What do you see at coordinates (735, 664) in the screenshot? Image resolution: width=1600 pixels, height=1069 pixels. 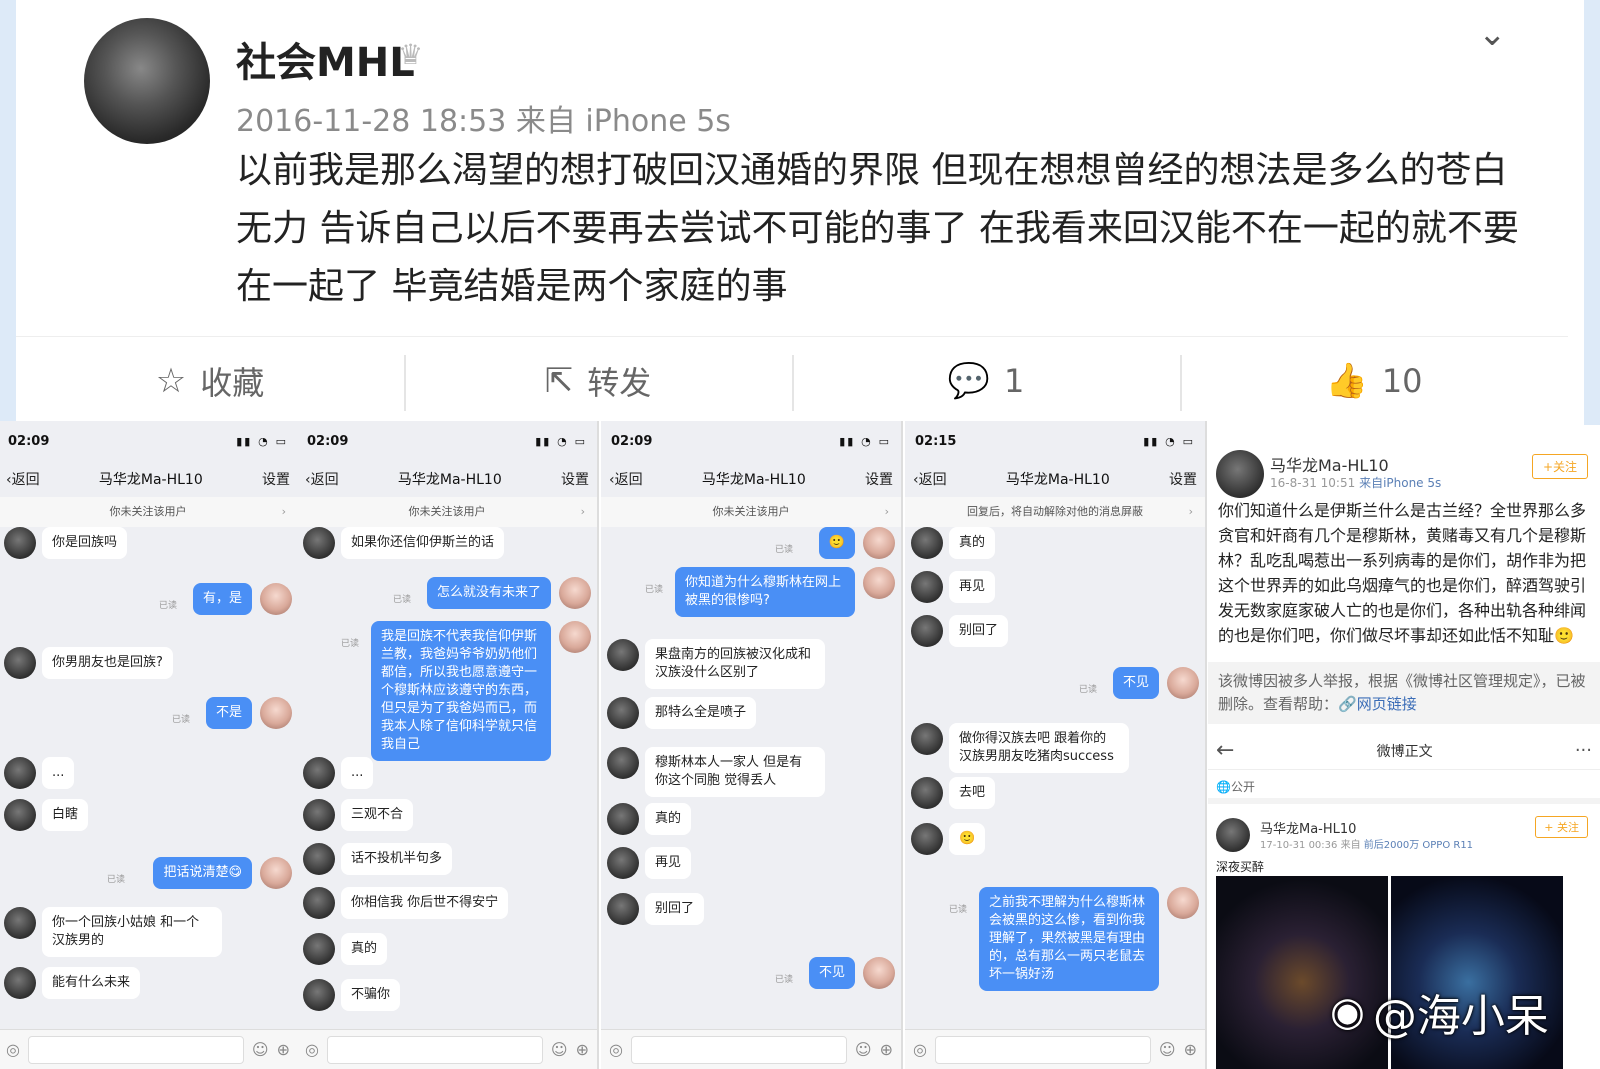 I see `message-bubble: 果盘南方的回族被汉化成和汉族没什么区别了` at bounding box center [735, 664].